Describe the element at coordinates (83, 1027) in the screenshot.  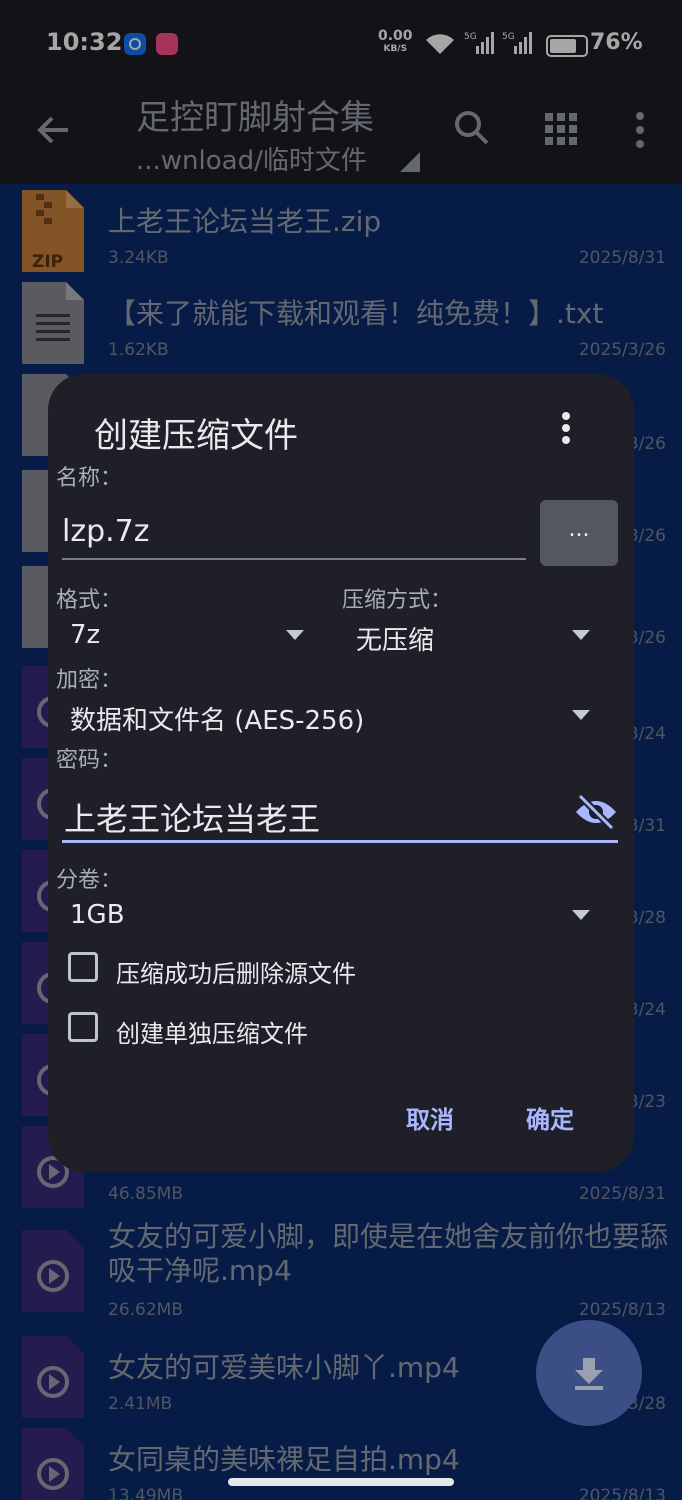
I see `separate-archive-checkbox` at that location.